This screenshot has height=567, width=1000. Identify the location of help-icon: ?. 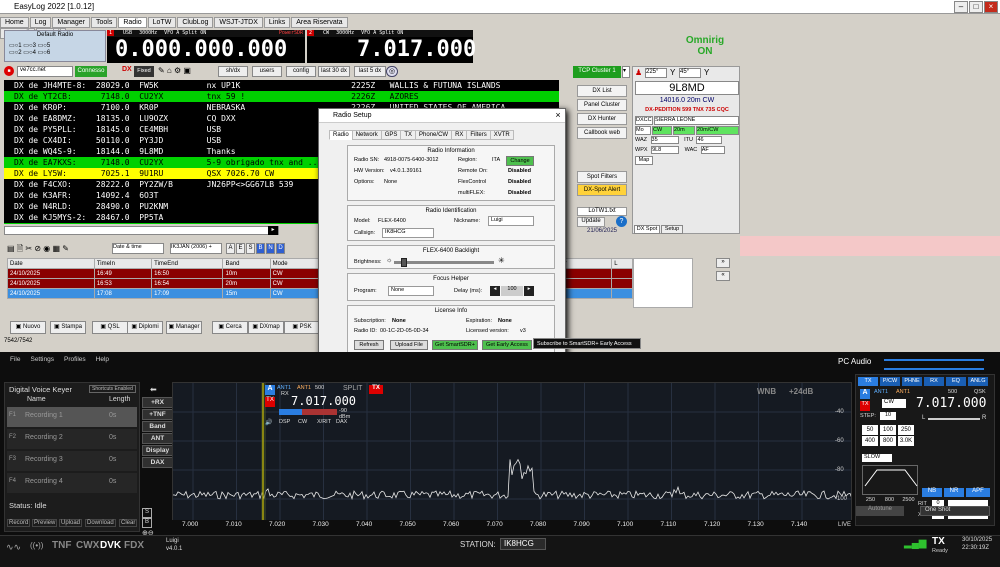
(621, 221).